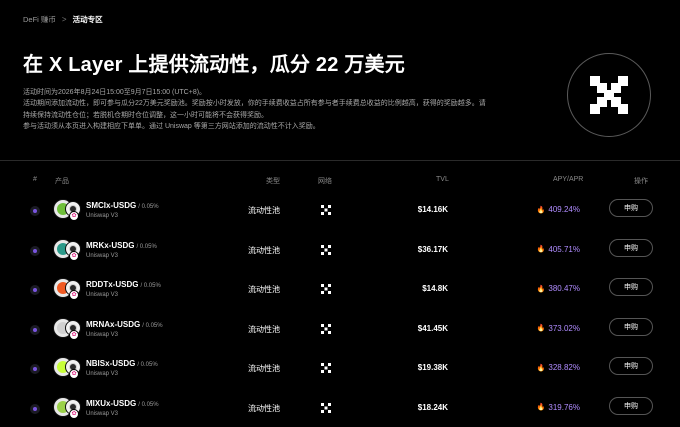  Describe the element at coordinates (641, 181) in the screenshot. I see `header-action: 操作` at that location.